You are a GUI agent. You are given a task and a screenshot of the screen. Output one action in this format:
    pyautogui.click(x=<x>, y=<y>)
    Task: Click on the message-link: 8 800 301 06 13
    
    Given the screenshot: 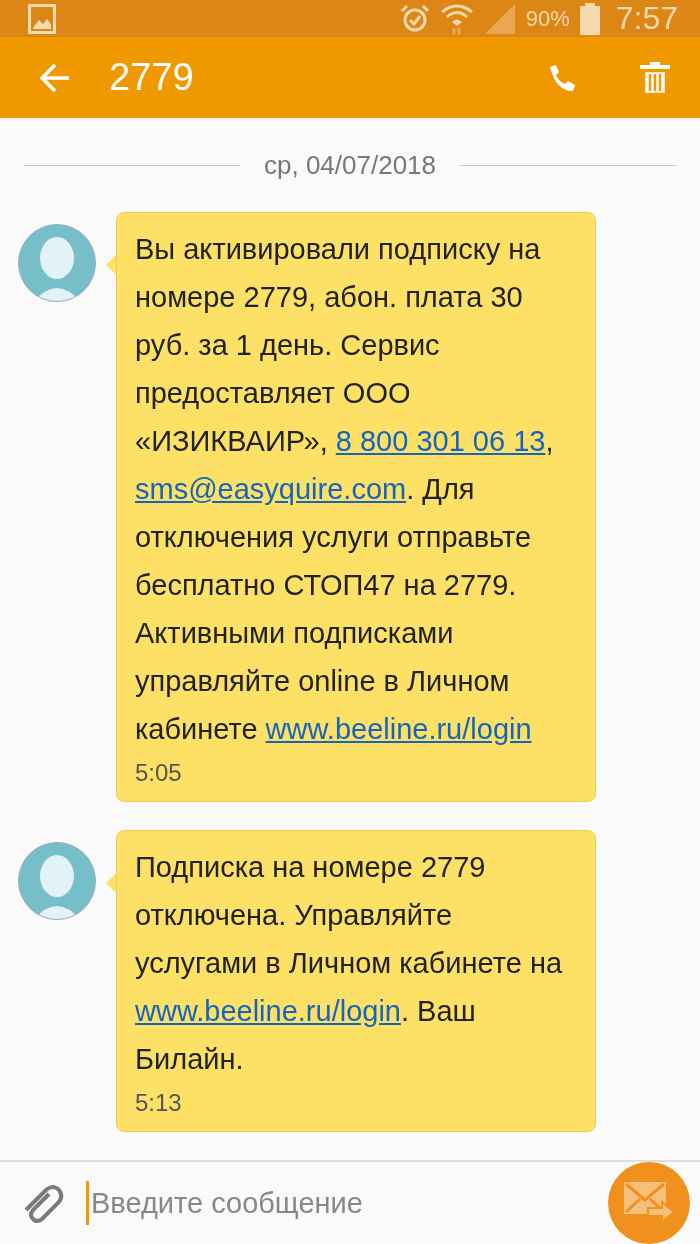 What is the action you would take?
    pyautogui.click(x=440, y=441)
    